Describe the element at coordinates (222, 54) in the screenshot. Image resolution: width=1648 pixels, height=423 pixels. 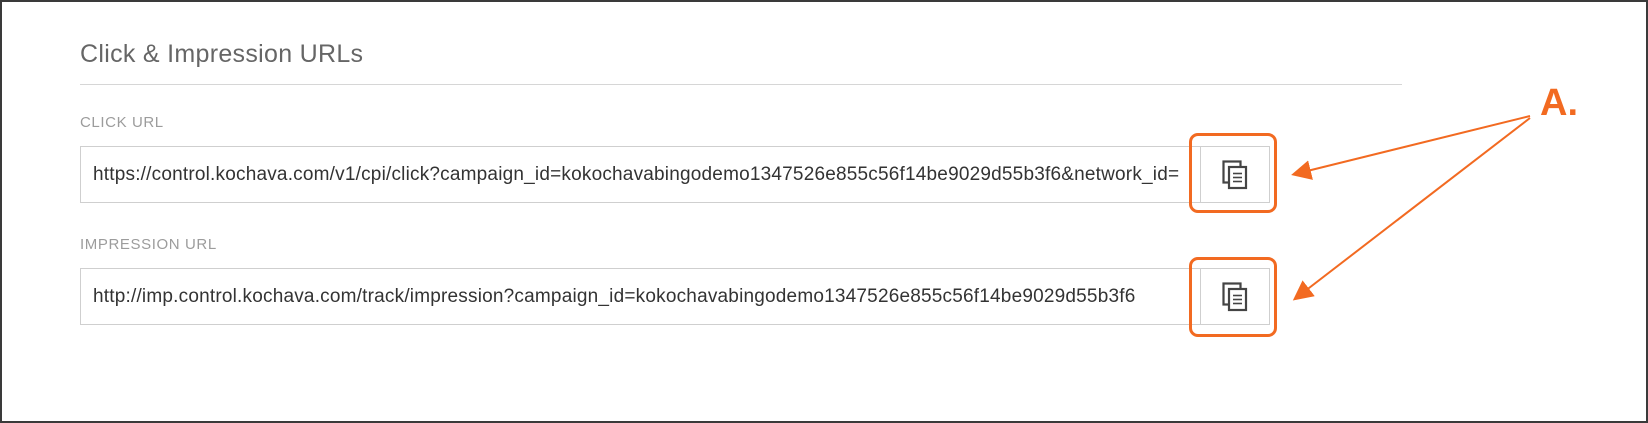
I see `section-title: Click & Impression URLs` at that location.